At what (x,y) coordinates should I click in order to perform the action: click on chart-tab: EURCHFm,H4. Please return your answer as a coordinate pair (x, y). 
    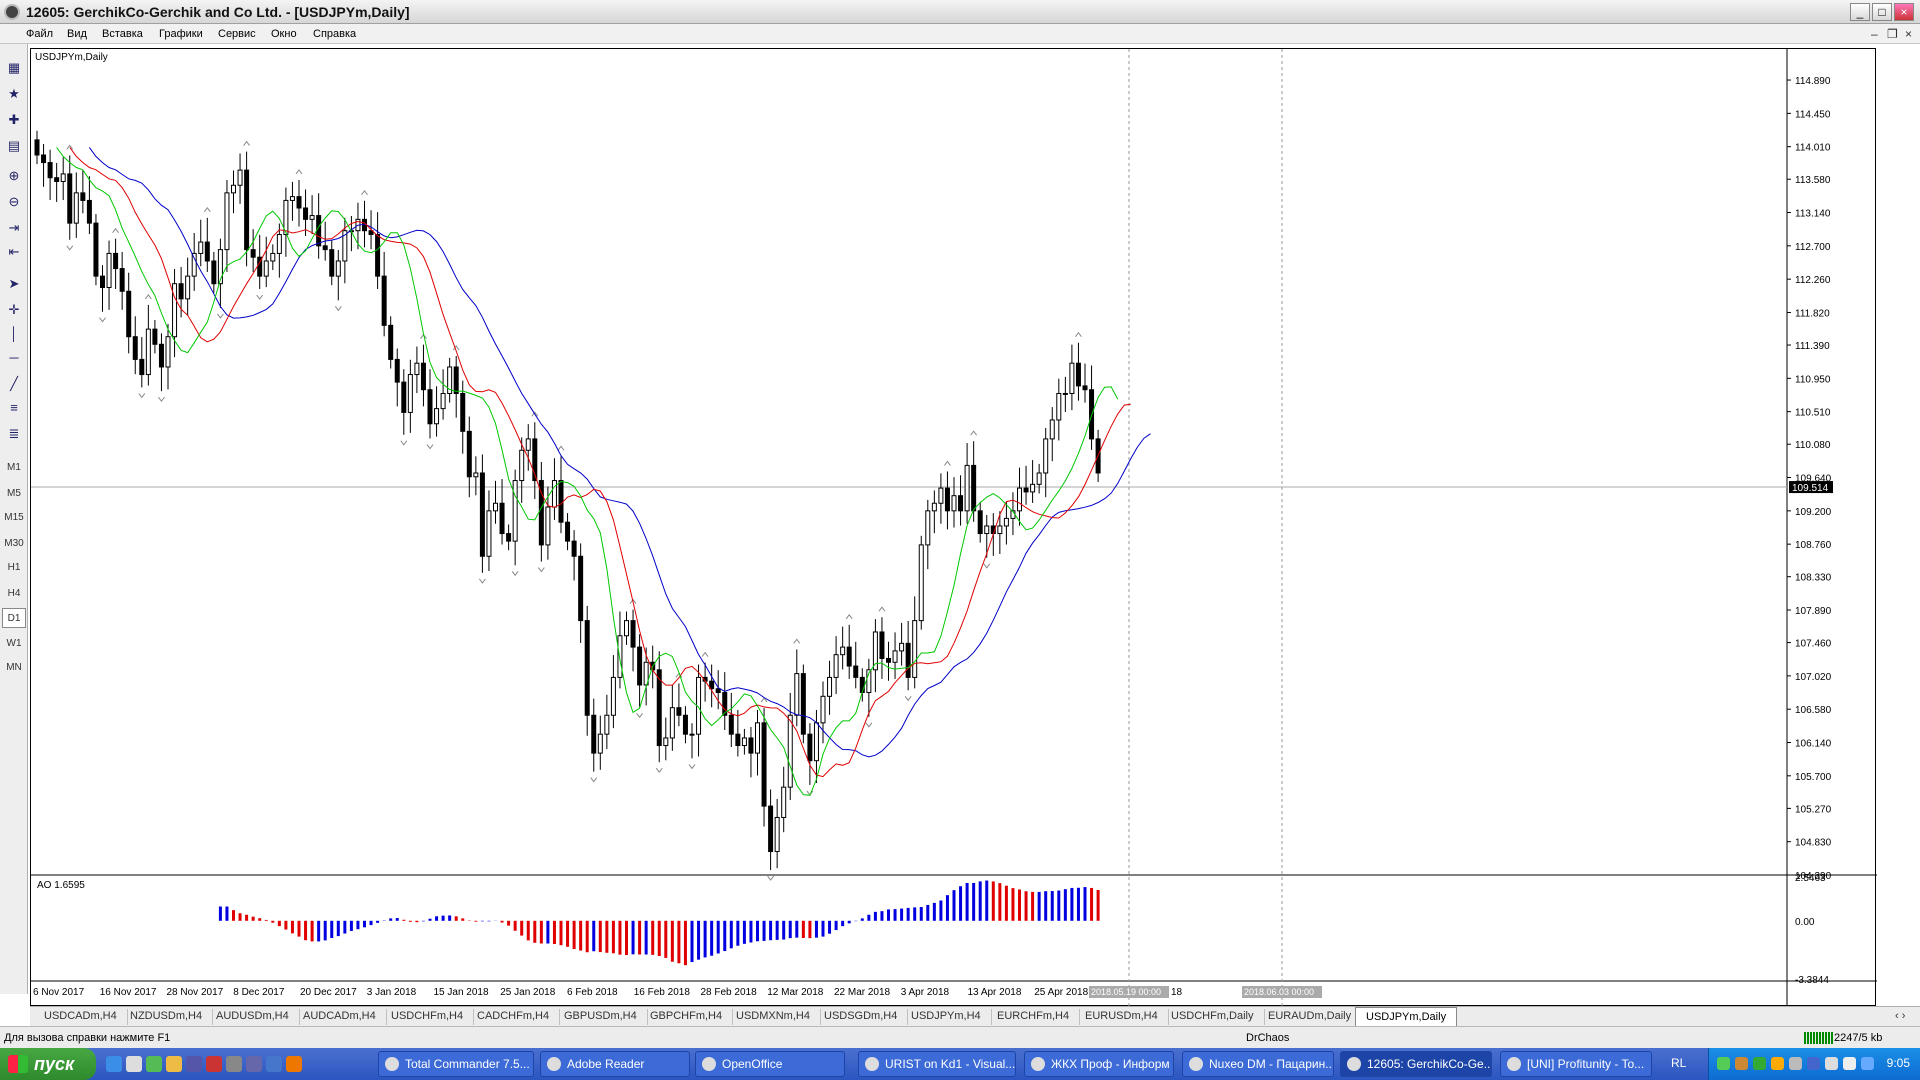
    Looking at the image, I should click on (1034, 1017).